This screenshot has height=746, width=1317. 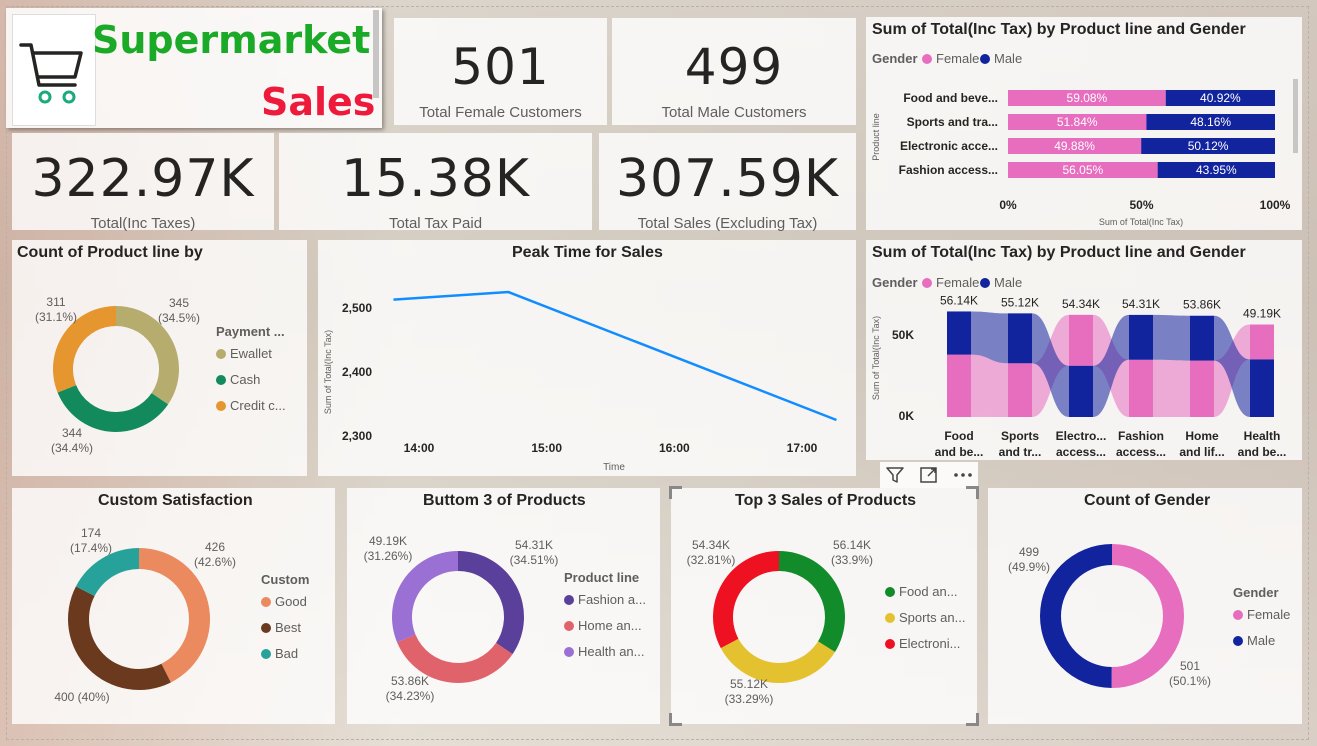 I want to click on kpi-female-card: 501 Total Female Customers, so click(x=500, y=71).